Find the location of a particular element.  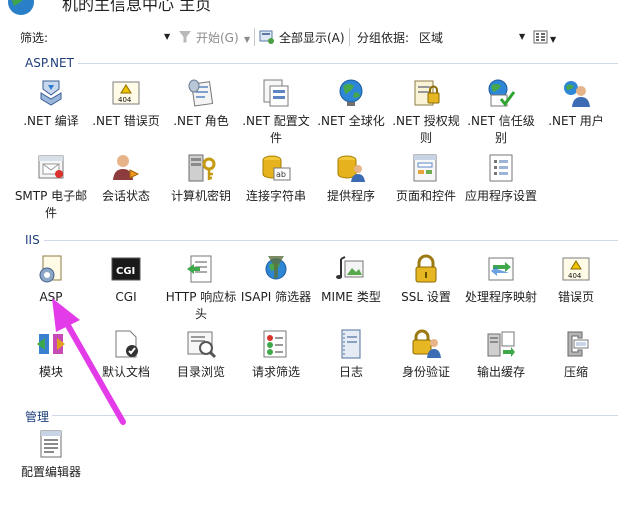

view-mode-dropdown-icon: ▼ is located at coordinates (553, 39).